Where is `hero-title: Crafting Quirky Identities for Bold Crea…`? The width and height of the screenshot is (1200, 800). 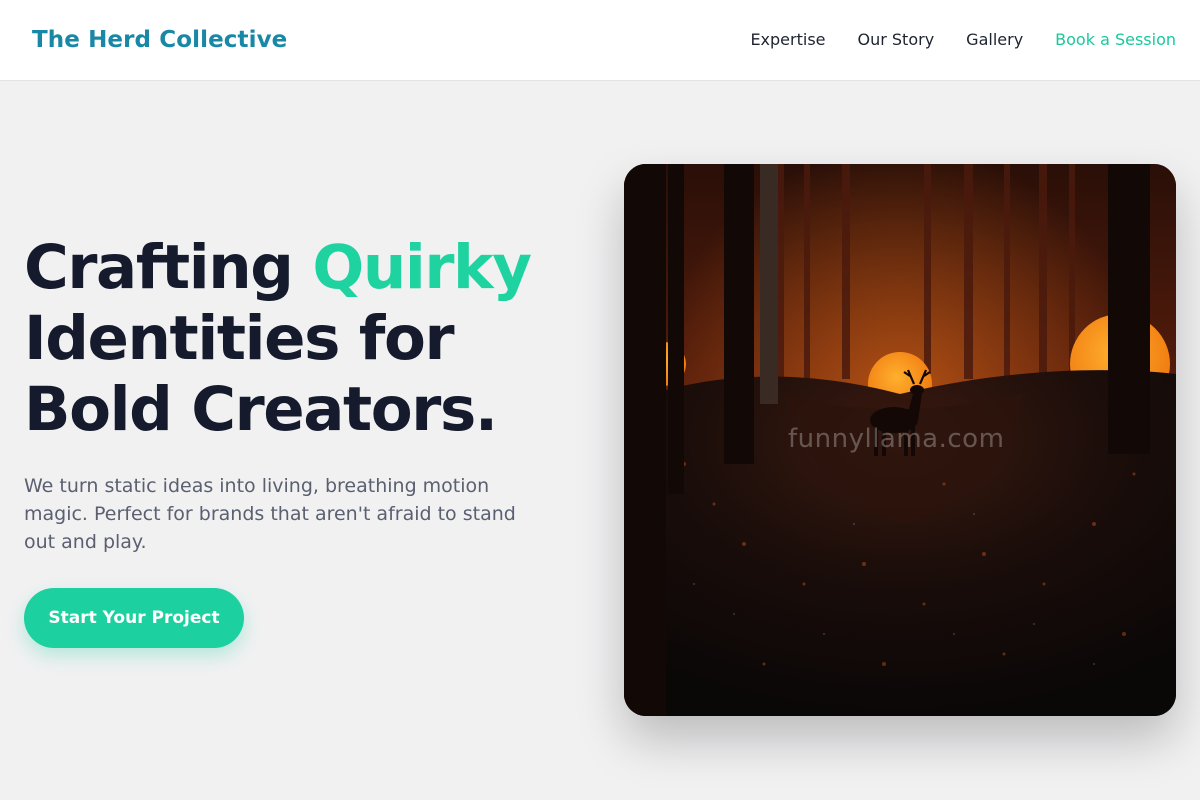
hero-title: Crafting Quirky Identities for Bold Crea… is located at coordinates (314, 338).